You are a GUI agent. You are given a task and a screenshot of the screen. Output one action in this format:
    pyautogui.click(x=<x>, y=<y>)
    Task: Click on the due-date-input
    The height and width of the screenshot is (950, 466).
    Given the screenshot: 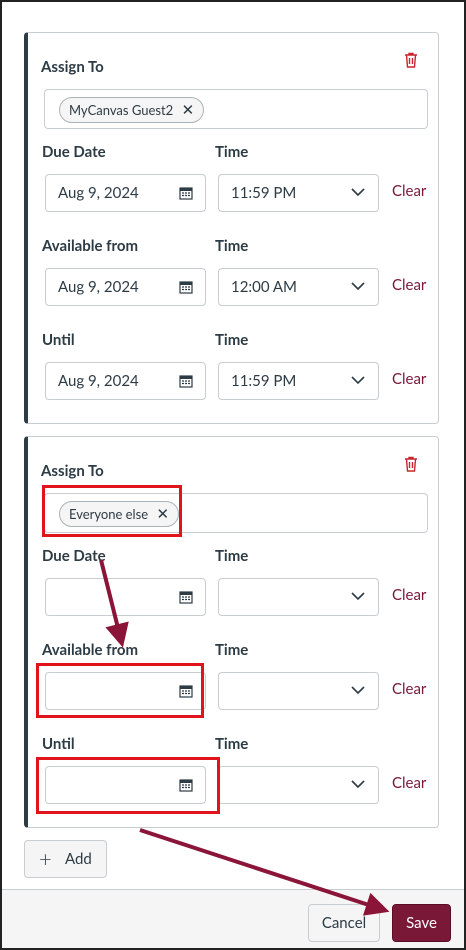 What is the action you would take?
    pyautogui.click(x=125, y=597)
    